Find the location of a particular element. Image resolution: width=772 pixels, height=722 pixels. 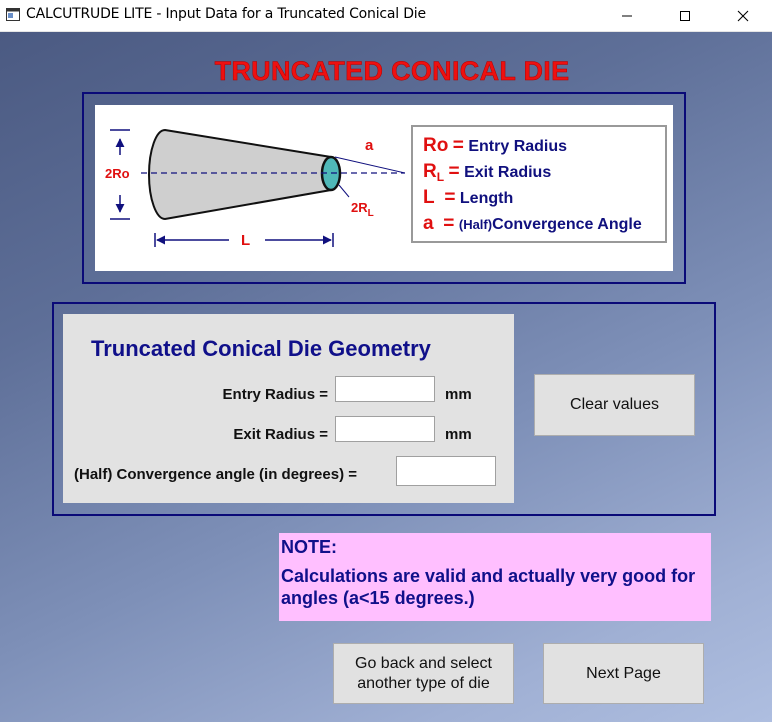

close-icon is located at coordinates (743, 15).